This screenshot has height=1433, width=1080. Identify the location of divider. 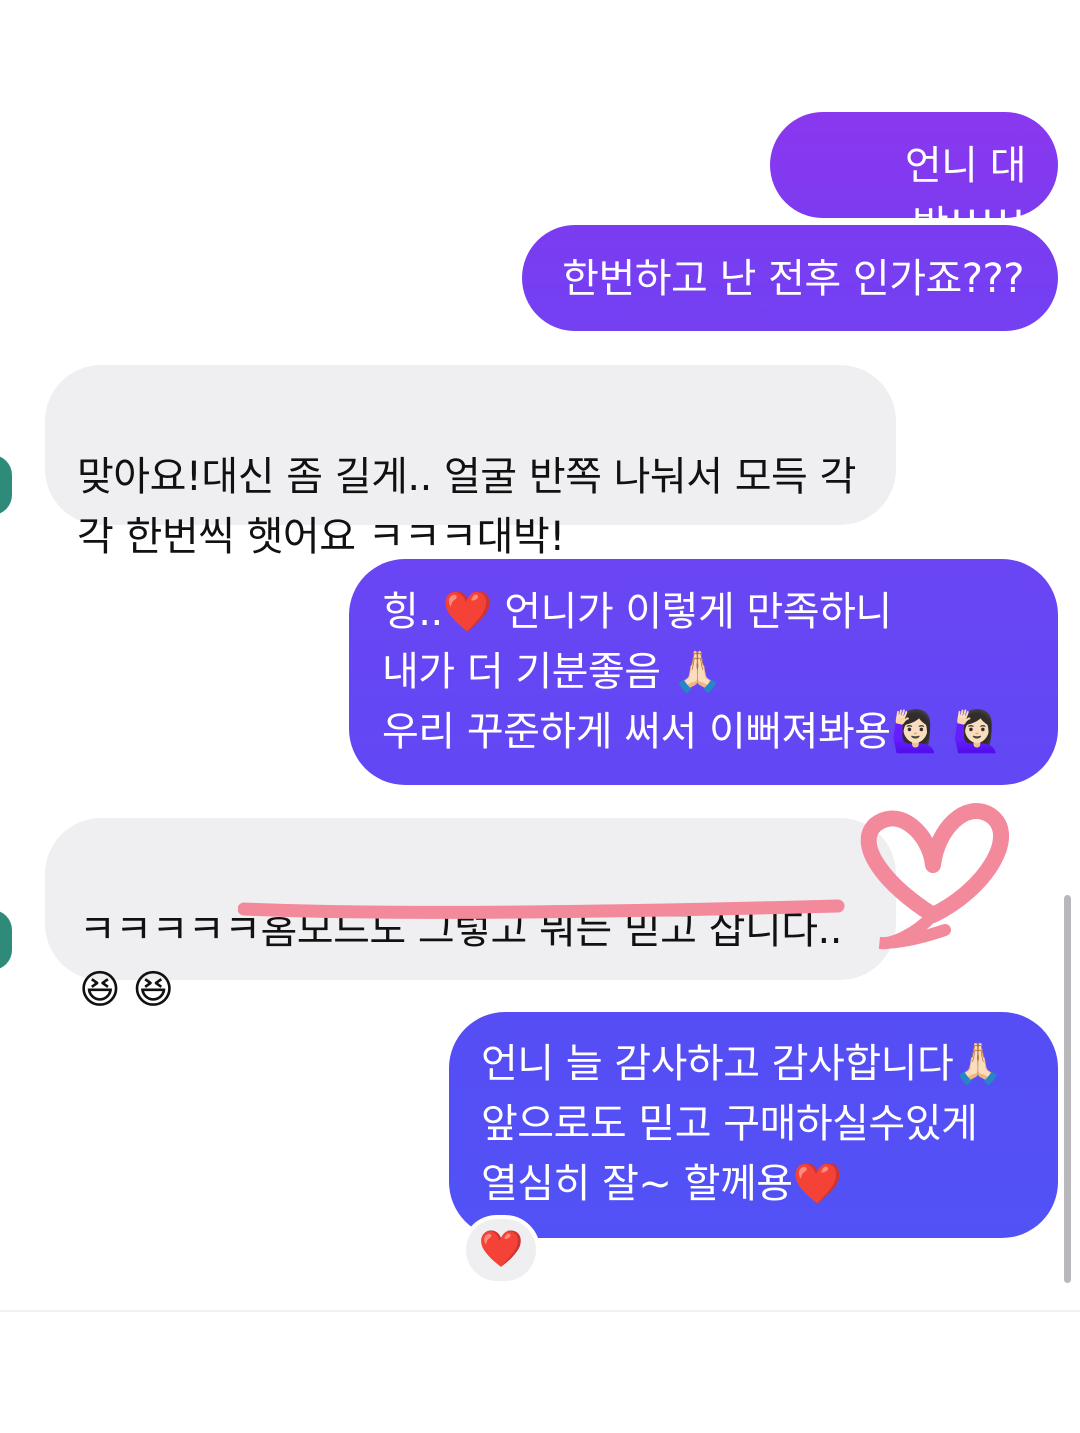
(540, 1311).